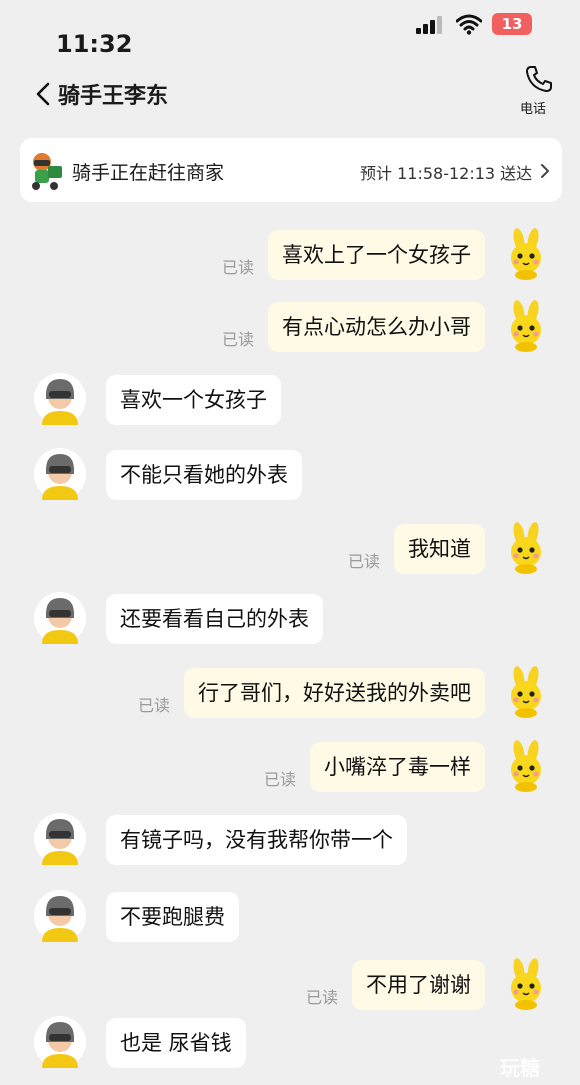  Describe the element at coordinates (172, 917) in the screenshot. I see `received-message-bubble: 不要跑腿费` at that location.